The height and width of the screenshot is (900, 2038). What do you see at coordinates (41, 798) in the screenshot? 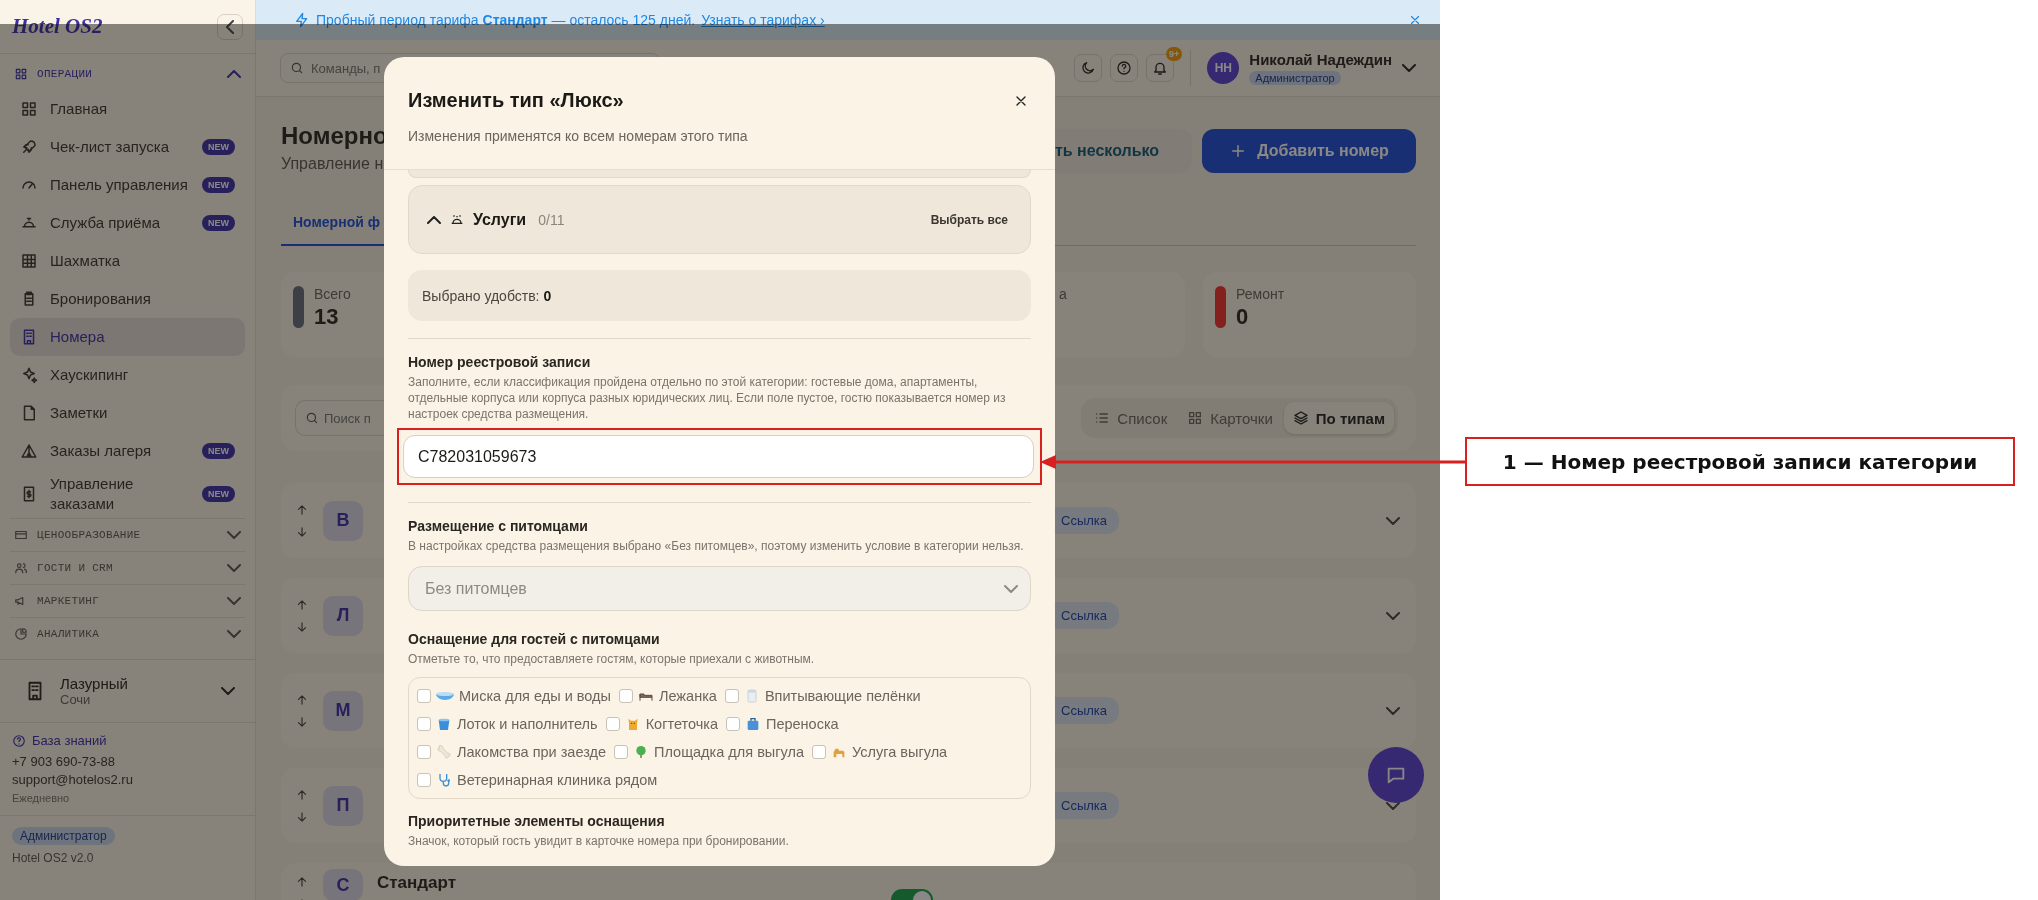
I see `hours-text: Ежедневно` at bounding box center [41, 798].